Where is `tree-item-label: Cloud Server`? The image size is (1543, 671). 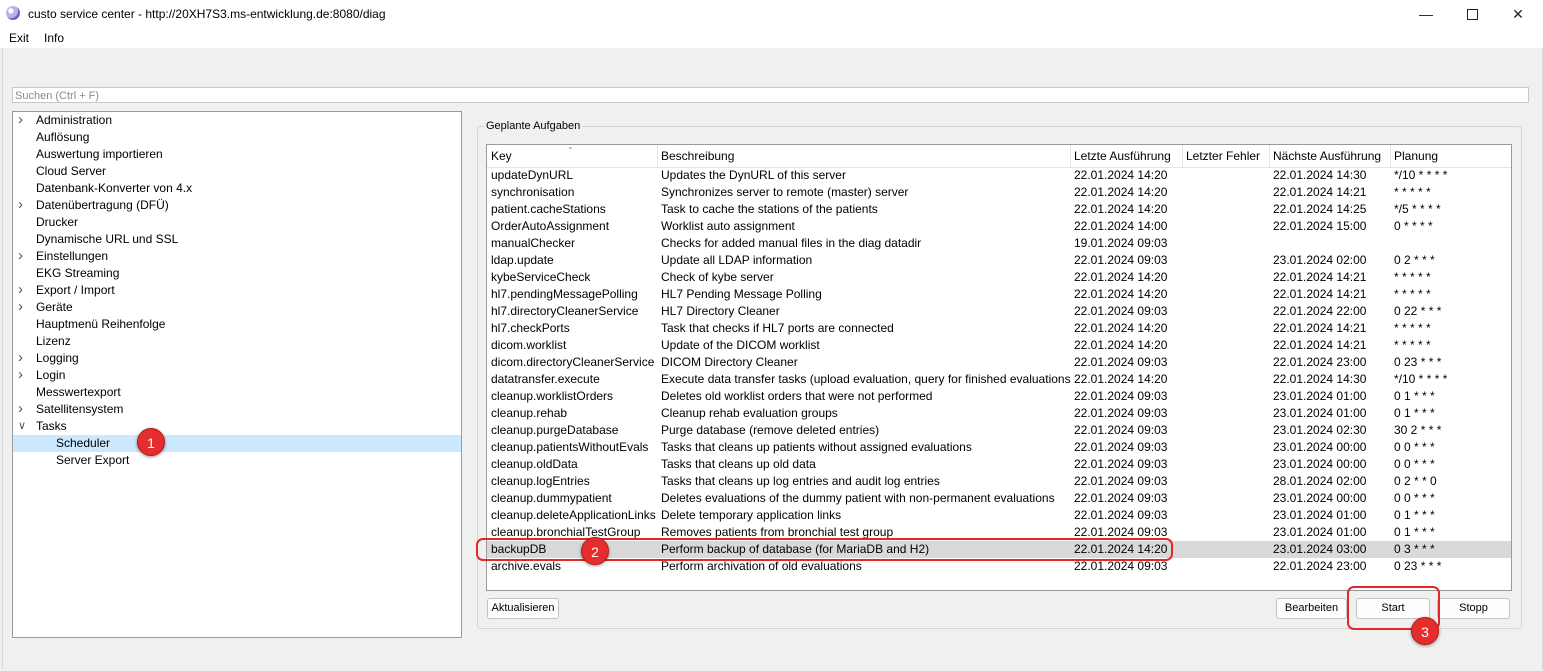 tree-item-label: Cloud Server is located at coordinates (71, 171).